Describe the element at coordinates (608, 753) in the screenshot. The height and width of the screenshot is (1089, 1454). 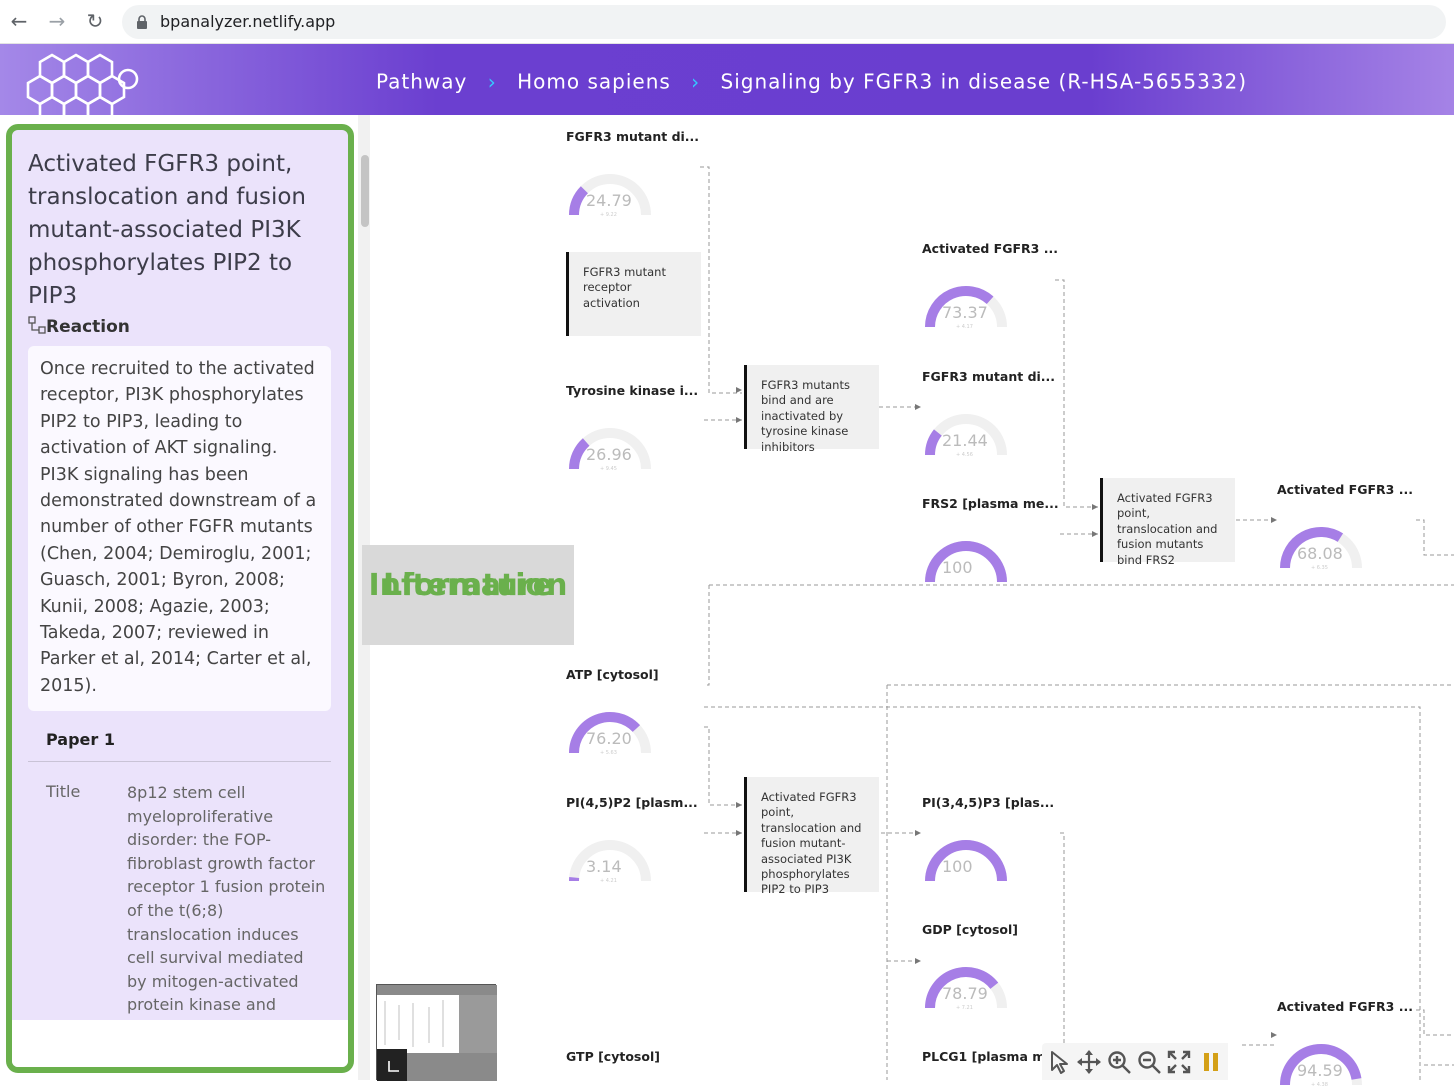
I see `gauge-subvalue: + 5.63` at that location.